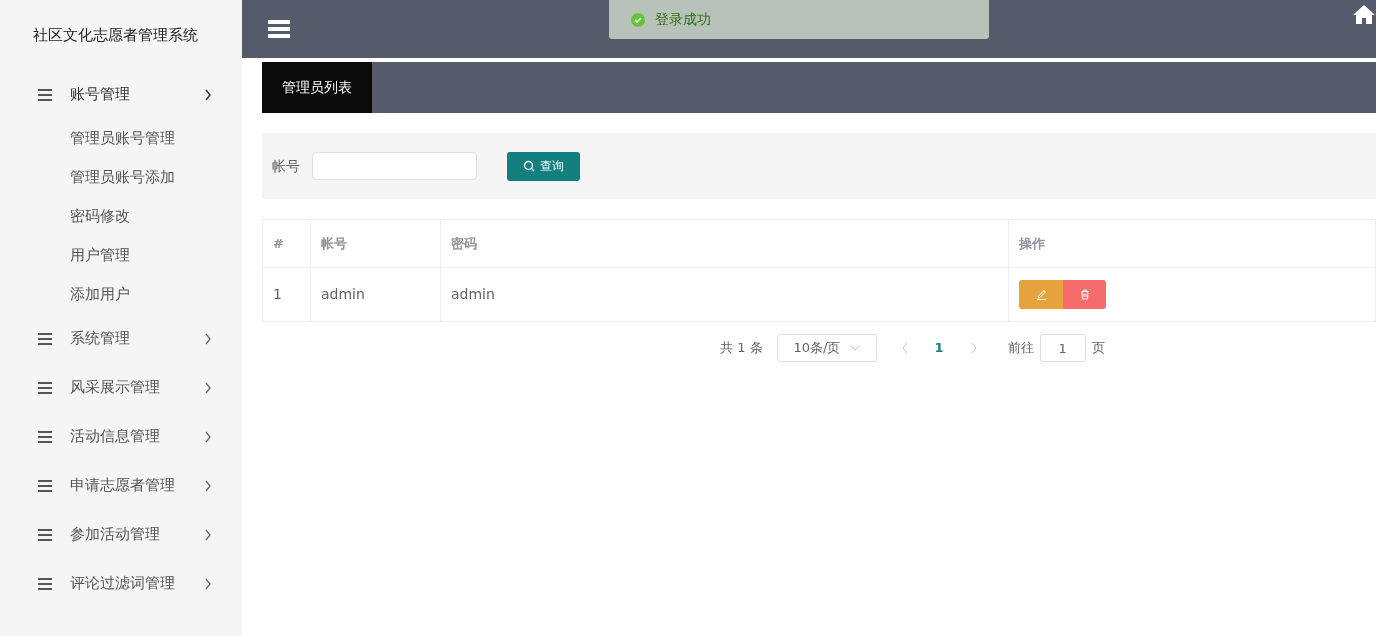 This screenshot has height=636, width=1376. I want to click on submenu-item: 管理员账号管理, so click(121, 138).